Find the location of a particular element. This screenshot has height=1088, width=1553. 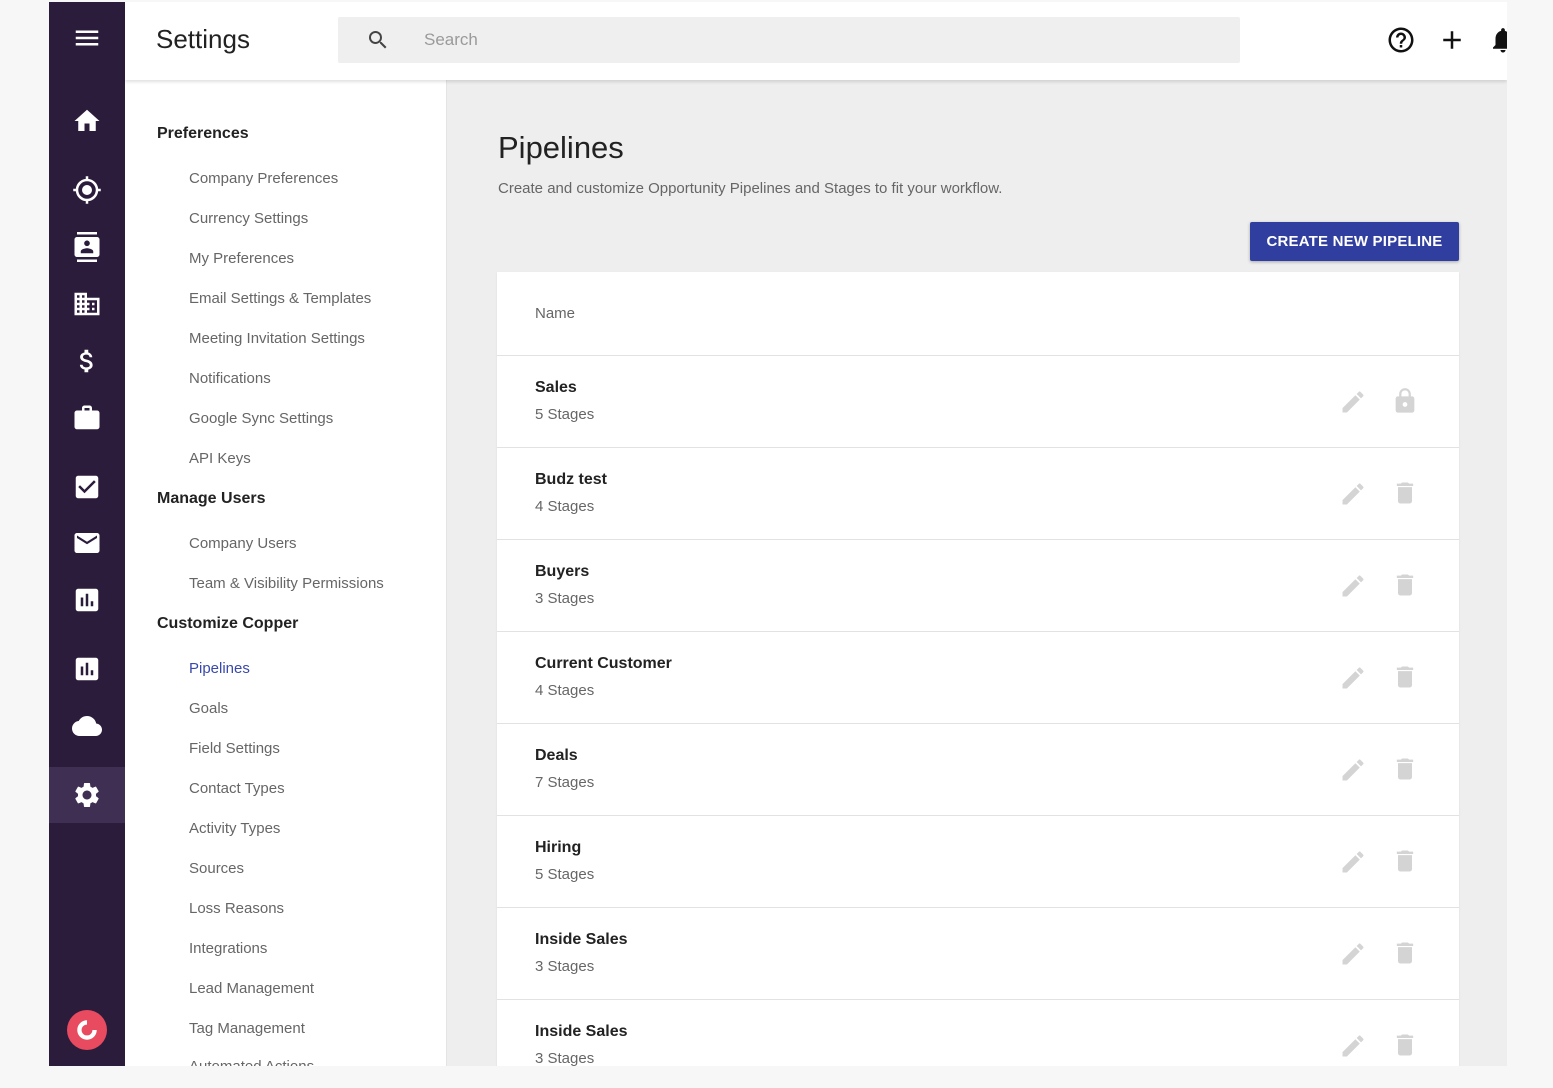

nav-item-field-settings: Field Settings is located at coordinates (234, 748).